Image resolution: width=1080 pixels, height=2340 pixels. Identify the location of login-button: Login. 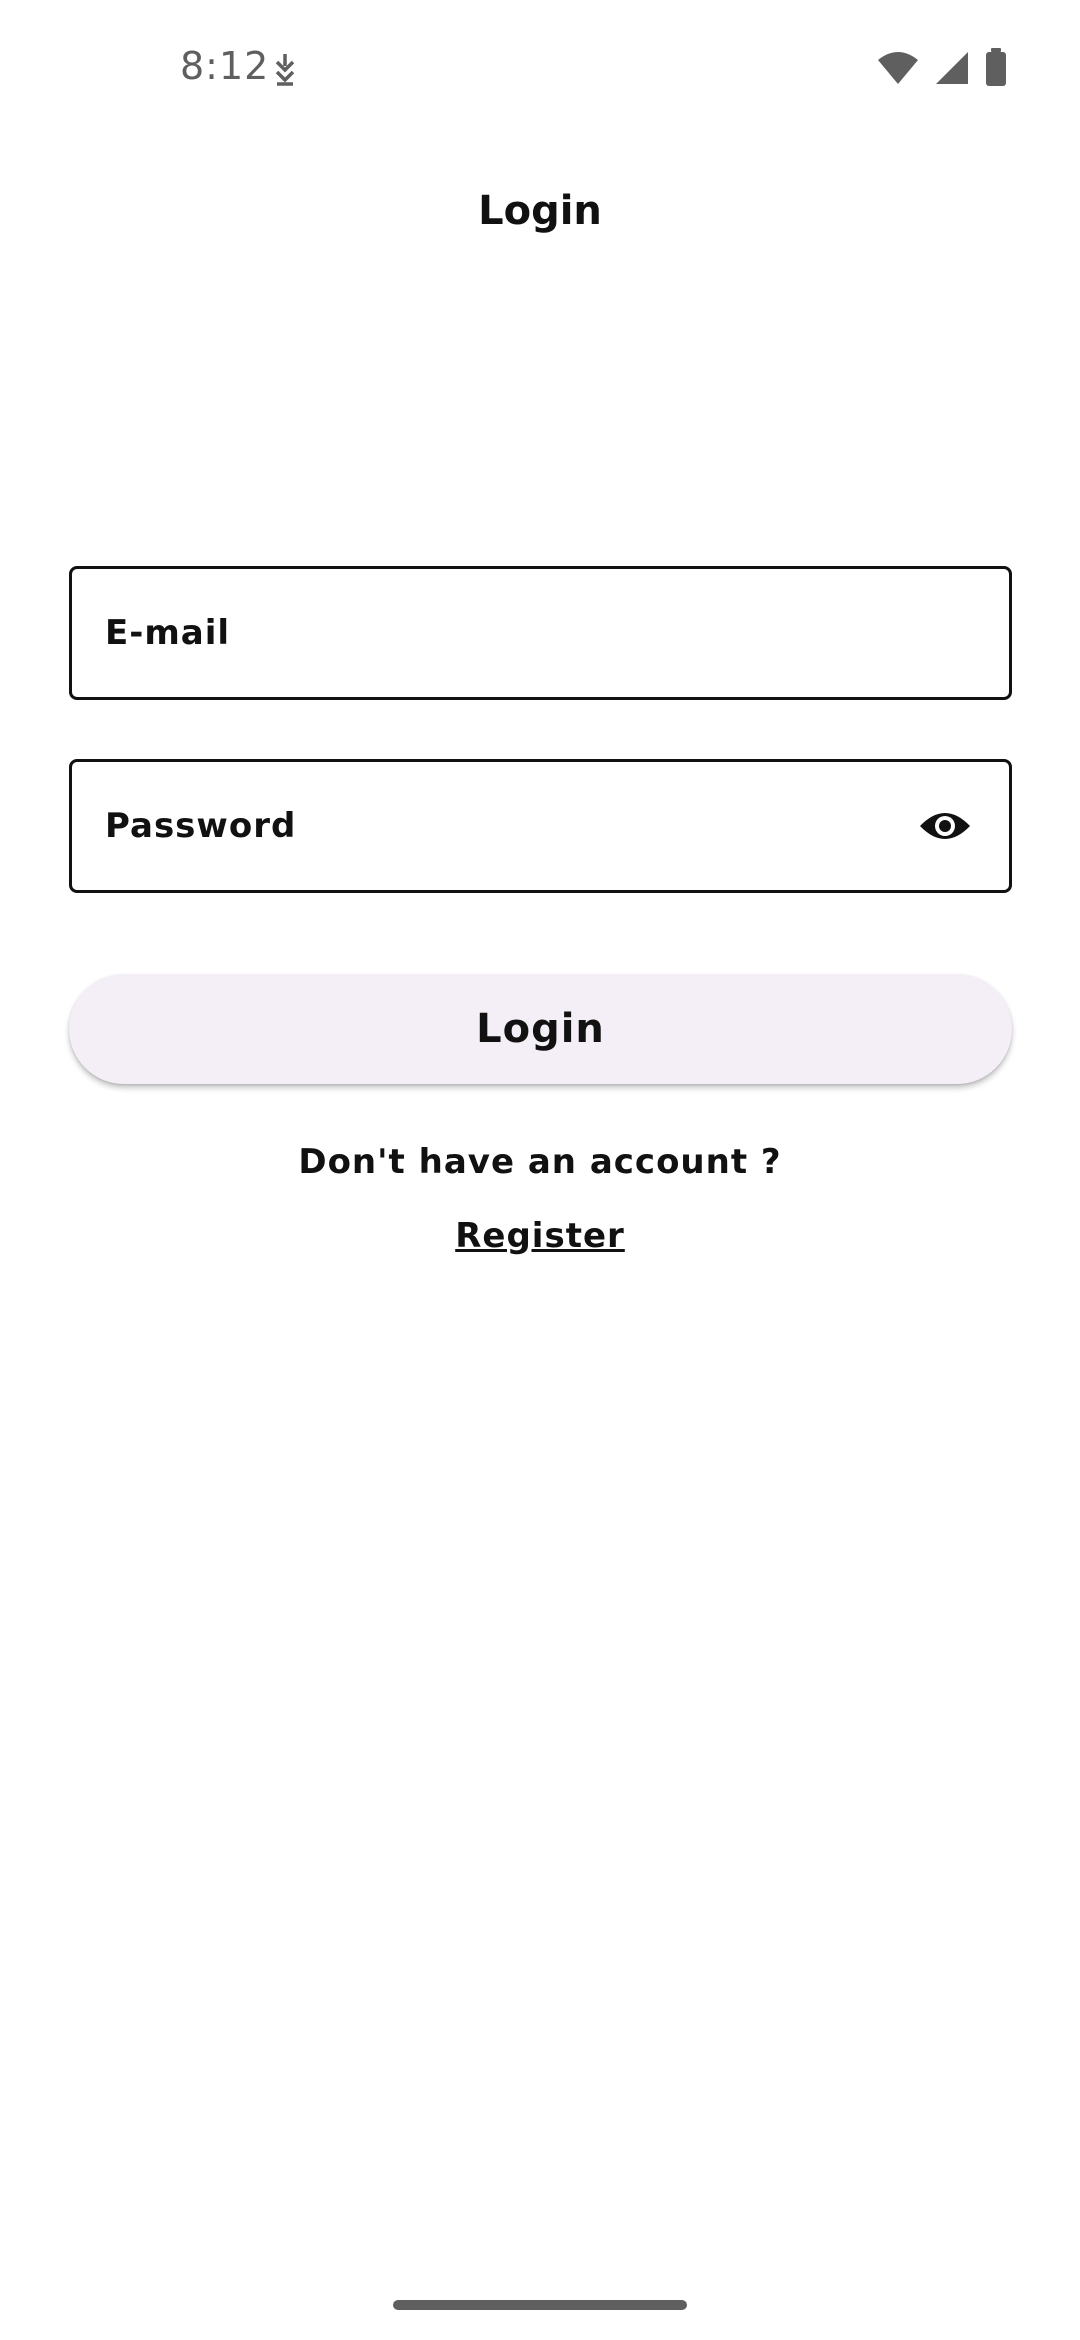
(540, 1029).